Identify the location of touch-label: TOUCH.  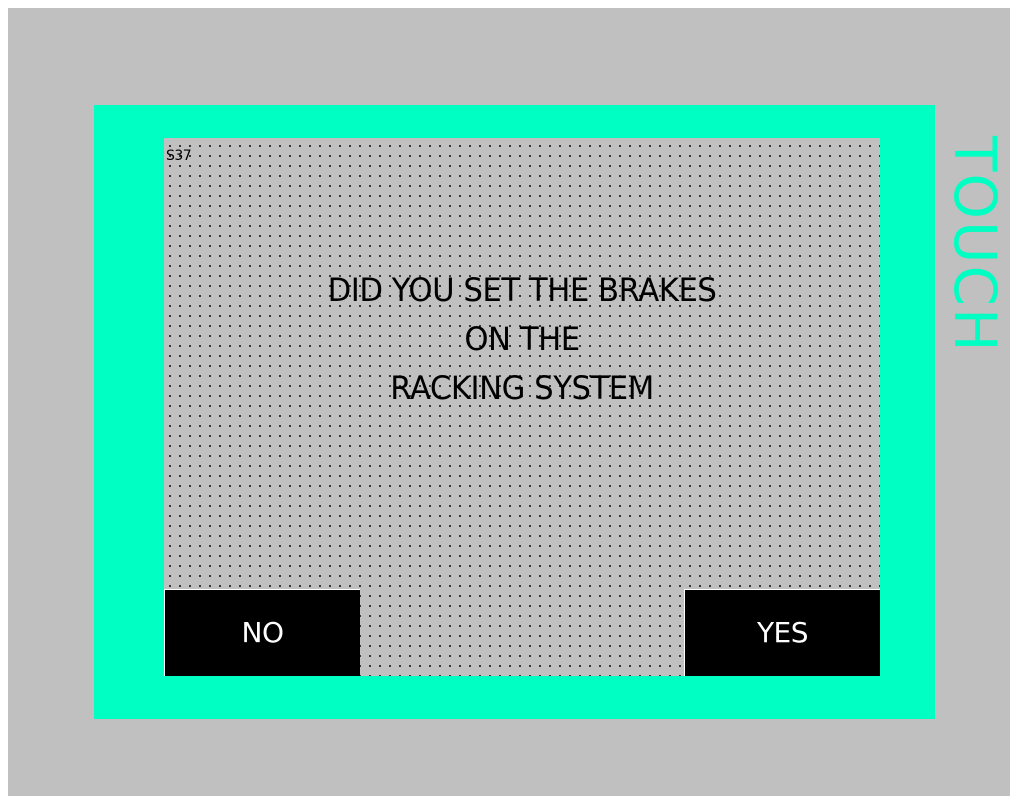
(975, 245).